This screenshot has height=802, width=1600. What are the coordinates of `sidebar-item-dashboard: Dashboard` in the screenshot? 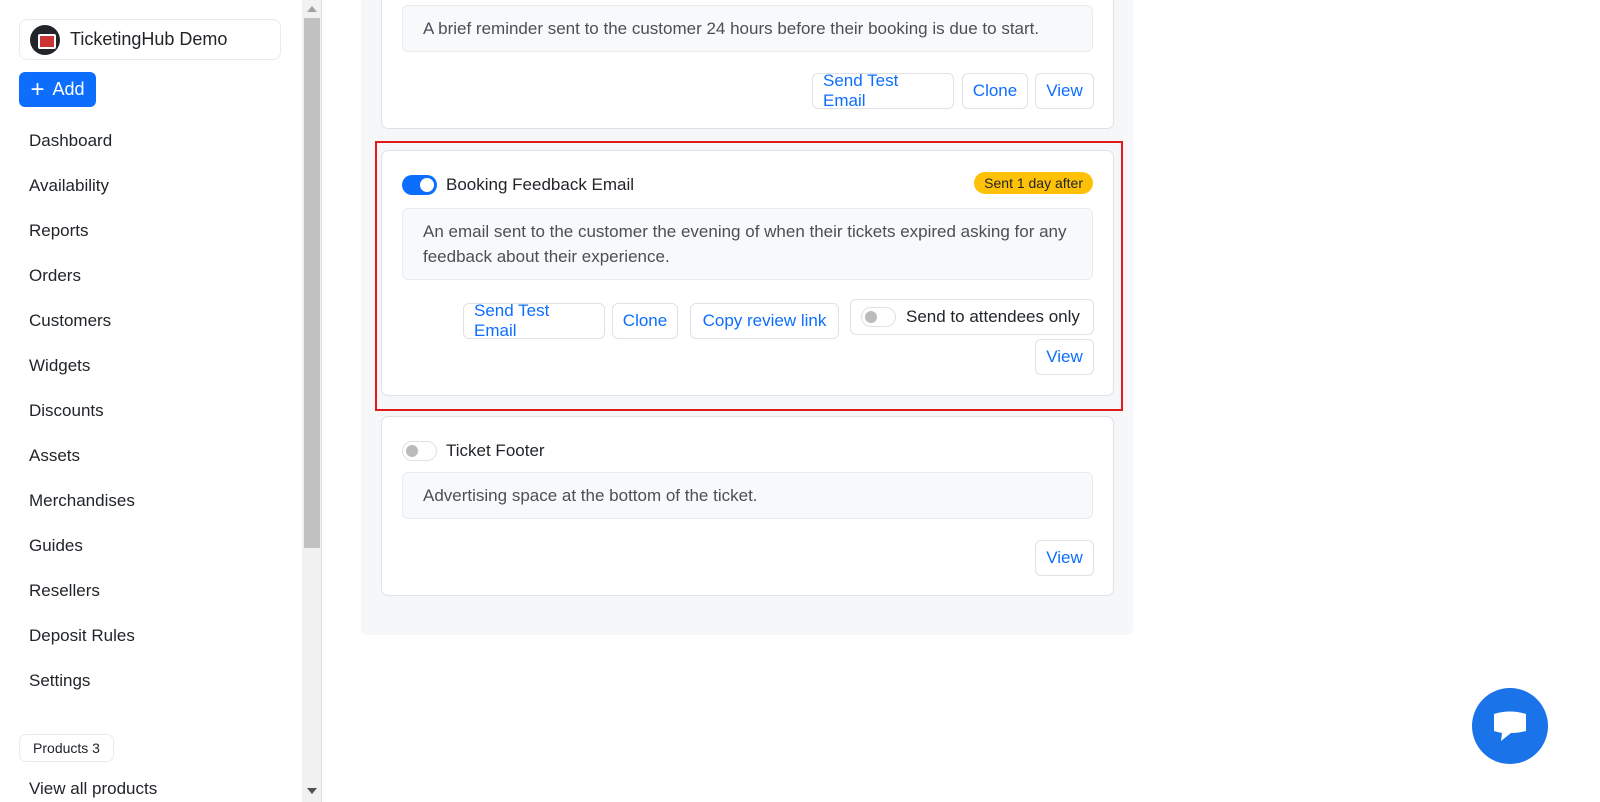 It's located at (82, 152).